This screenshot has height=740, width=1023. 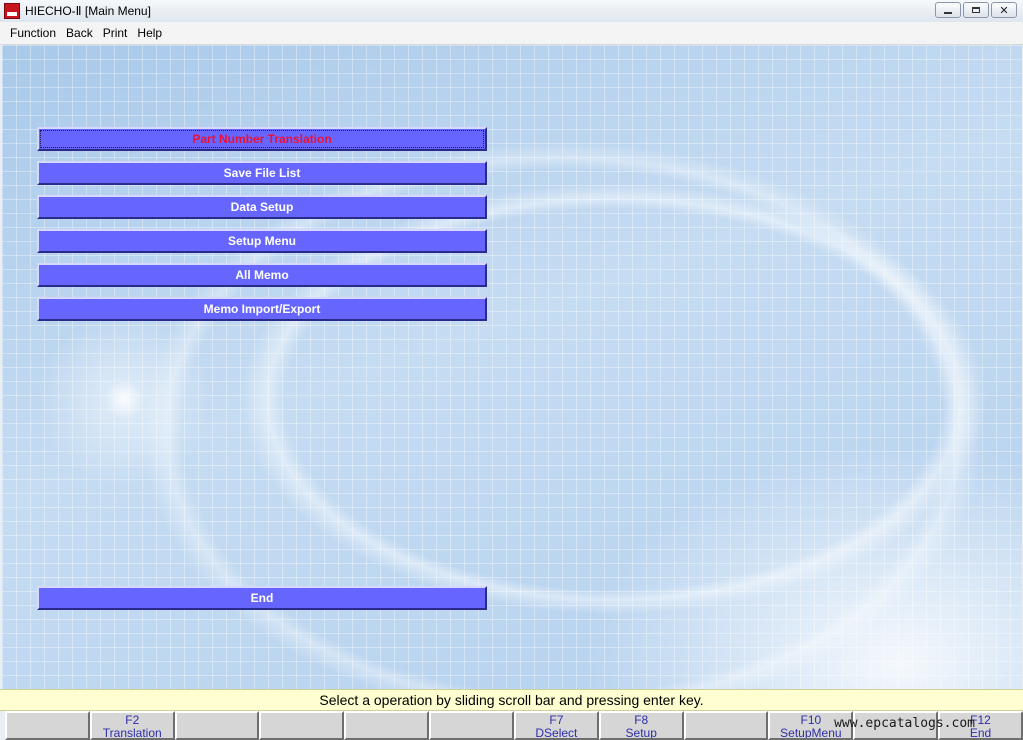 I want to click on menu-function: Function, so click(x=33, y=33).